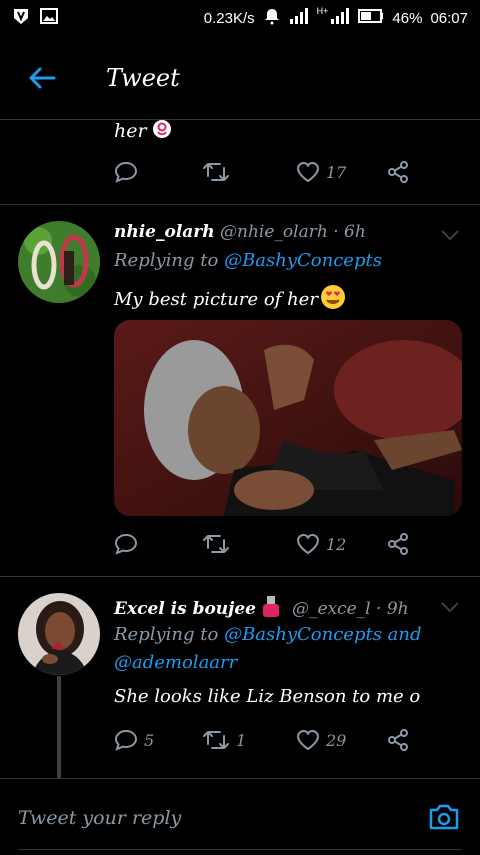 The image size is (480, 855). I want to click on thread-line, so click(59, 727).